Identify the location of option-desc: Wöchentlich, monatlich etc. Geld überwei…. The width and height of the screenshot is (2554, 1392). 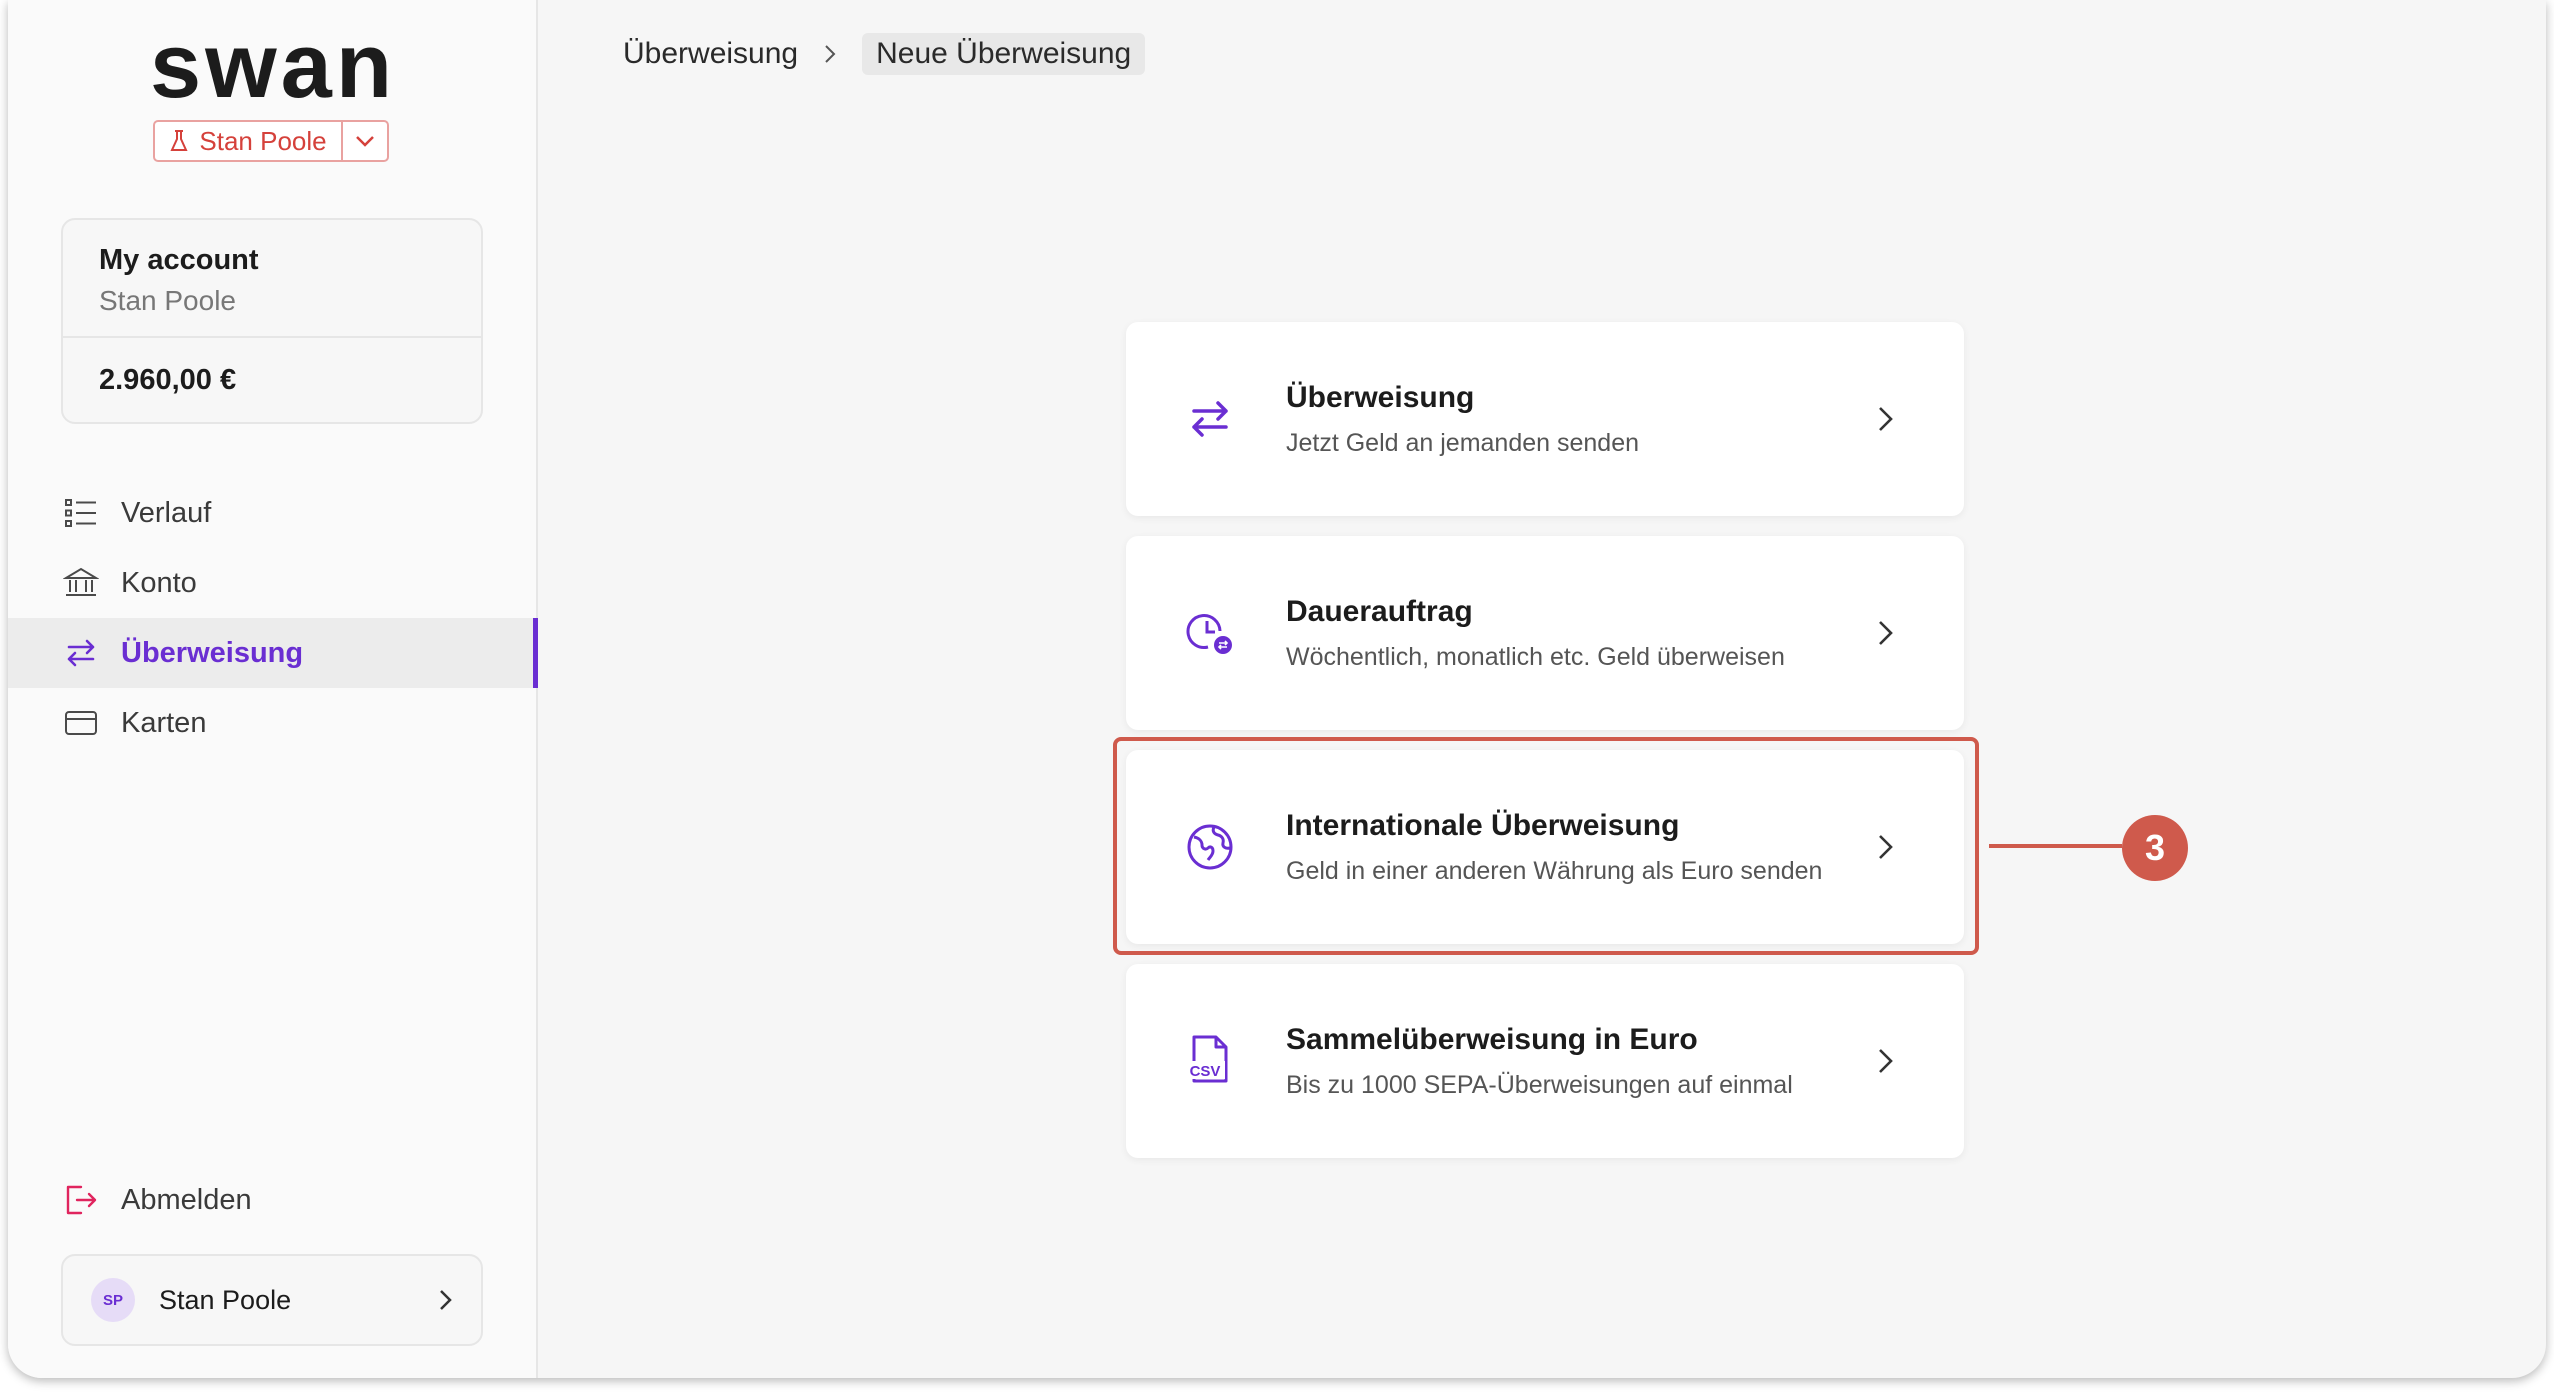
(1535, 656).